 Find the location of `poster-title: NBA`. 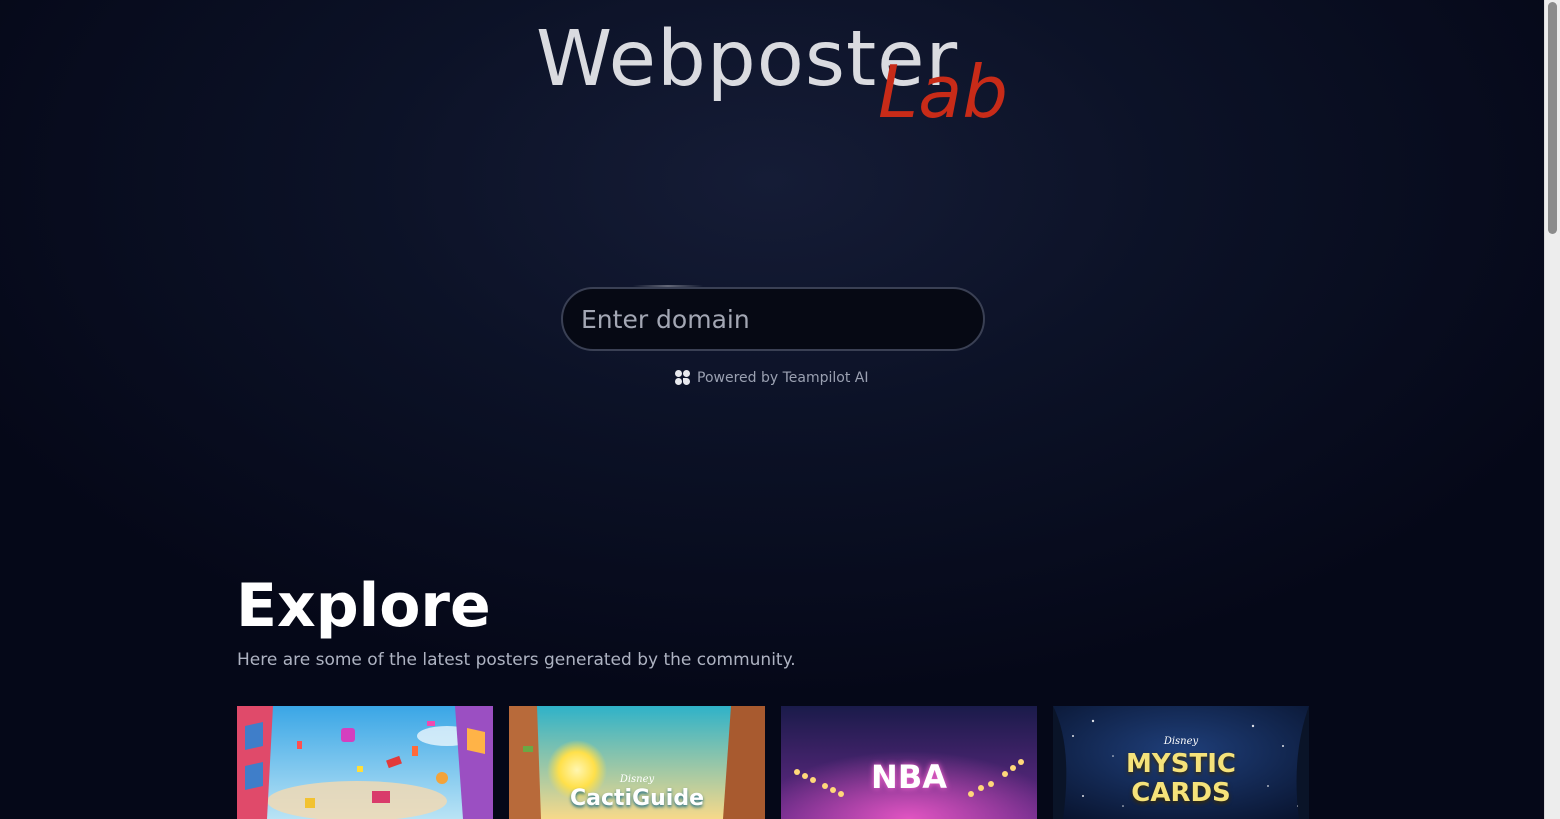

poster-title: NBA is located at coordinates (909, 777).